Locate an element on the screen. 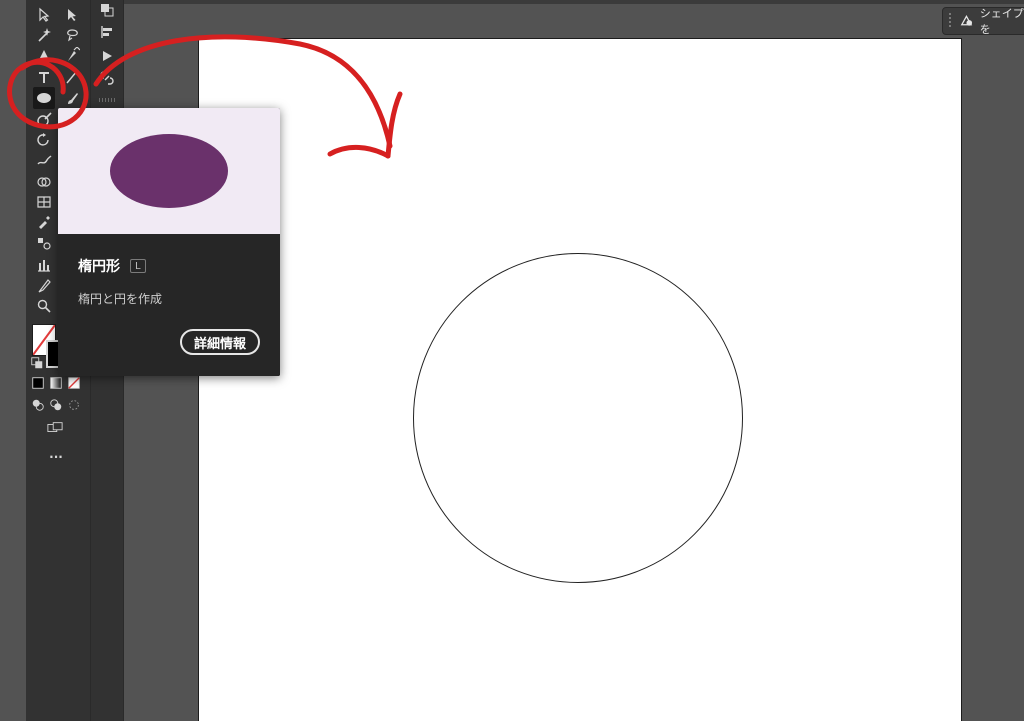 This screenshot has height=721, width=1024. draw-behind-icon is located at coordinates (56, 405).